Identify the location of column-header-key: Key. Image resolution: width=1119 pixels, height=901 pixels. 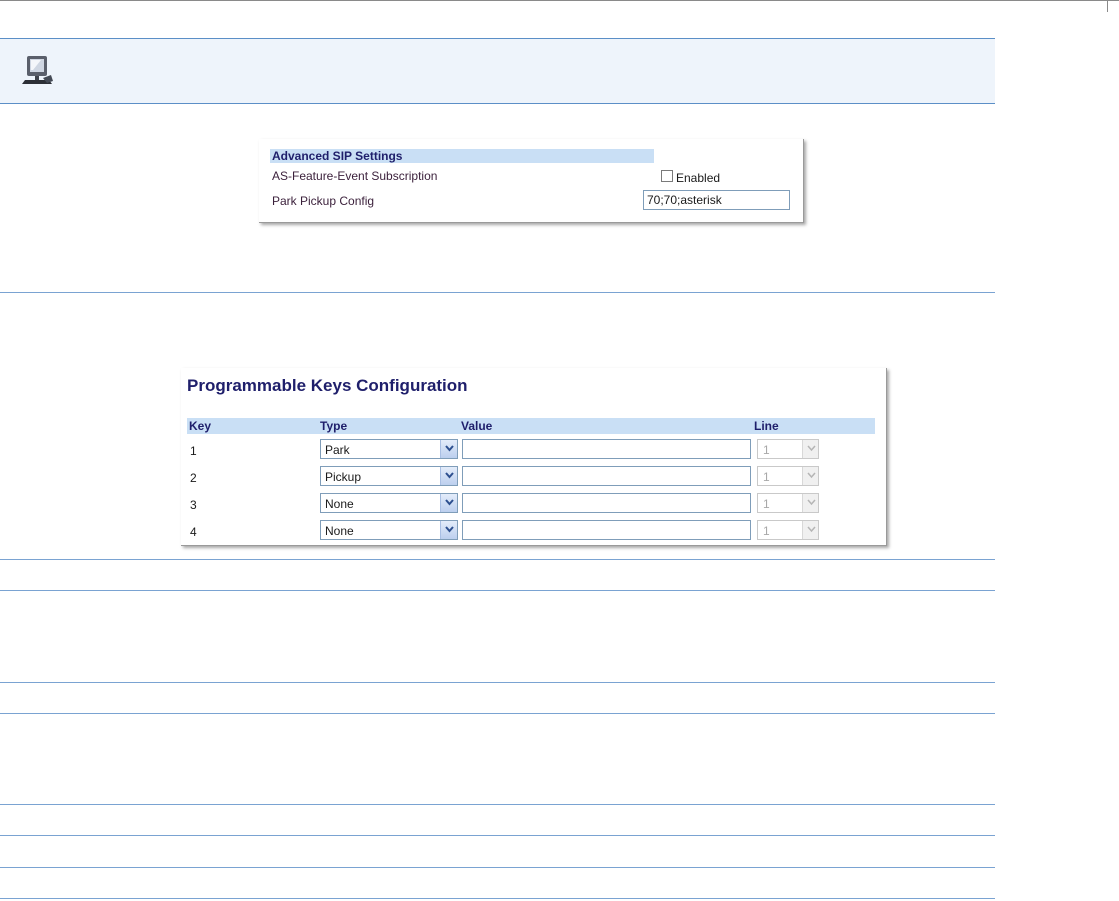
(200, 426).